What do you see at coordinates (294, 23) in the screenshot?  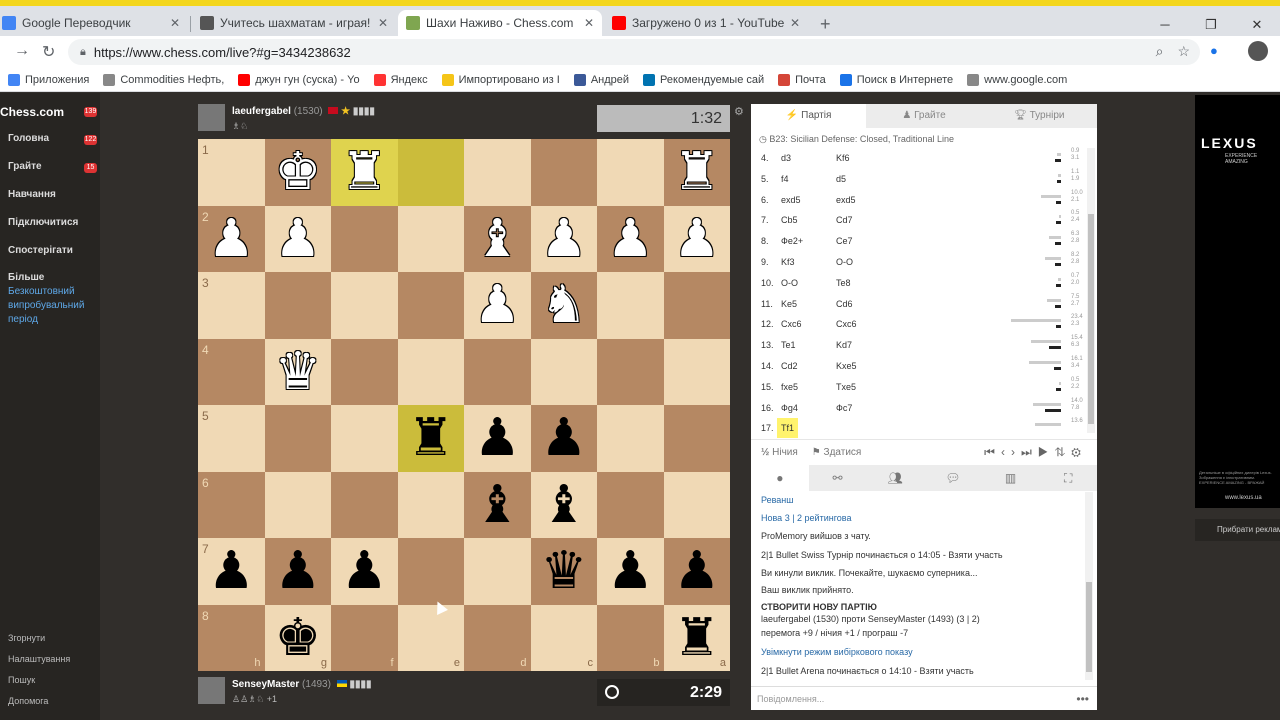 I see `tab-lichess: Учитесь шахматам - играя! • lich ✕` at bounding box center [294, 23].